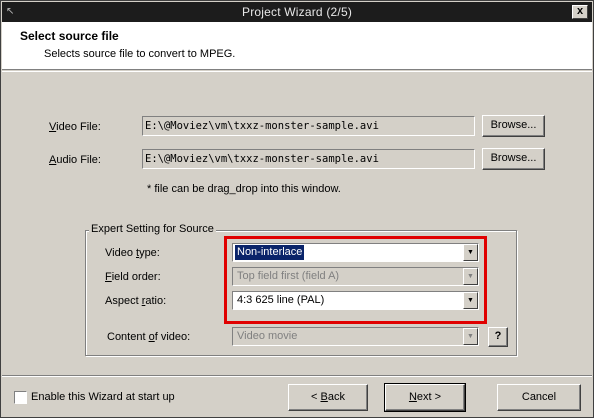  What do you see at coordinates (355, 336) in the screenshot?
I see `content-of-video-select: Video movie ▼` at bounding box center [355, 336].